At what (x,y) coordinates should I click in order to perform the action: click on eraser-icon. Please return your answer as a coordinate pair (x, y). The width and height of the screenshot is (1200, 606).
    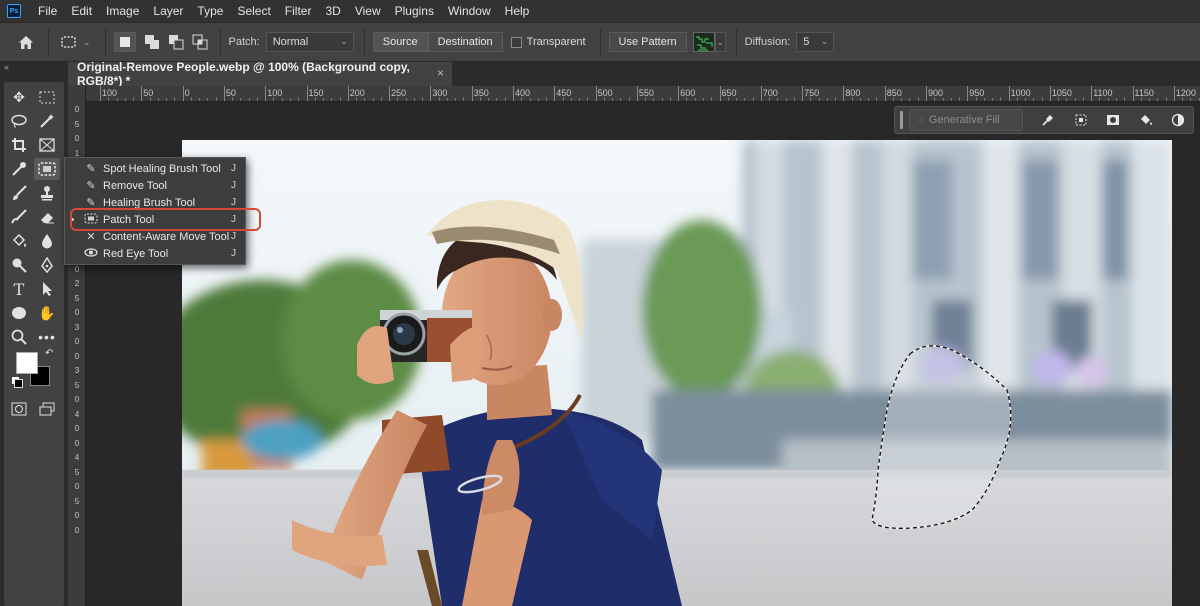
    Looking at the image, I should click on (47, 217).